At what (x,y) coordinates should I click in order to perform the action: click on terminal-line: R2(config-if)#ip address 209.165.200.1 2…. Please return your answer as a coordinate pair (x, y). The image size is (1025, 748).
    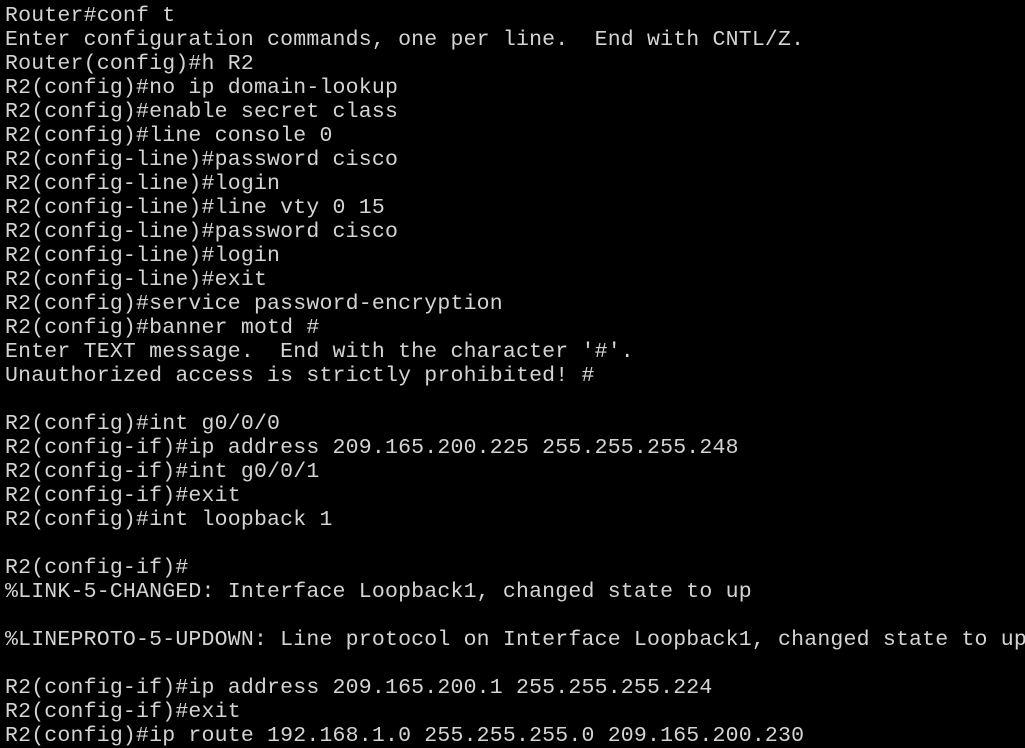
    Looking at the image, I should click on (359, 688).